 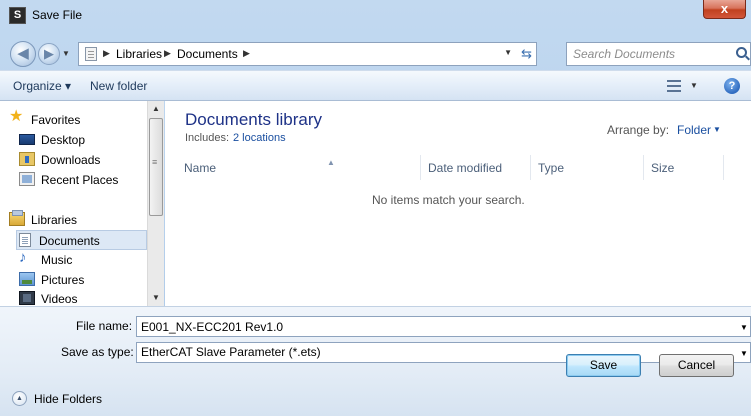 I want to click on sidebar-item-favorites: ★ Favorites, so click(x=82, y=119).